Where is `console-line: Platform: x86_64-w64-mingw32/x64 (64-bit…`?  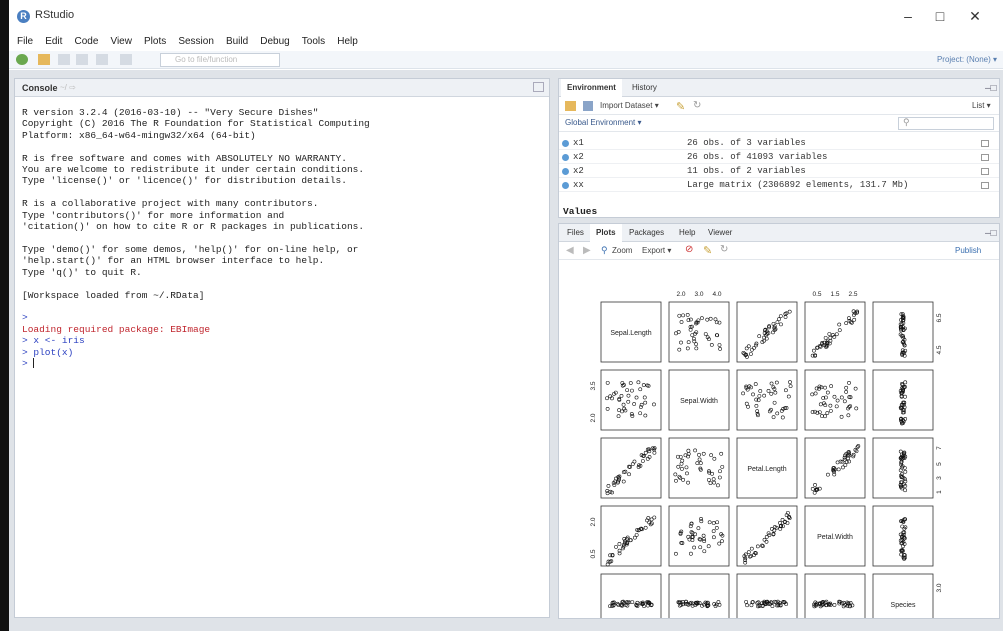
console-line: Platform: x86_64-w64-mingw32/x64 (64-bit… is located at coordinates (139, 135).